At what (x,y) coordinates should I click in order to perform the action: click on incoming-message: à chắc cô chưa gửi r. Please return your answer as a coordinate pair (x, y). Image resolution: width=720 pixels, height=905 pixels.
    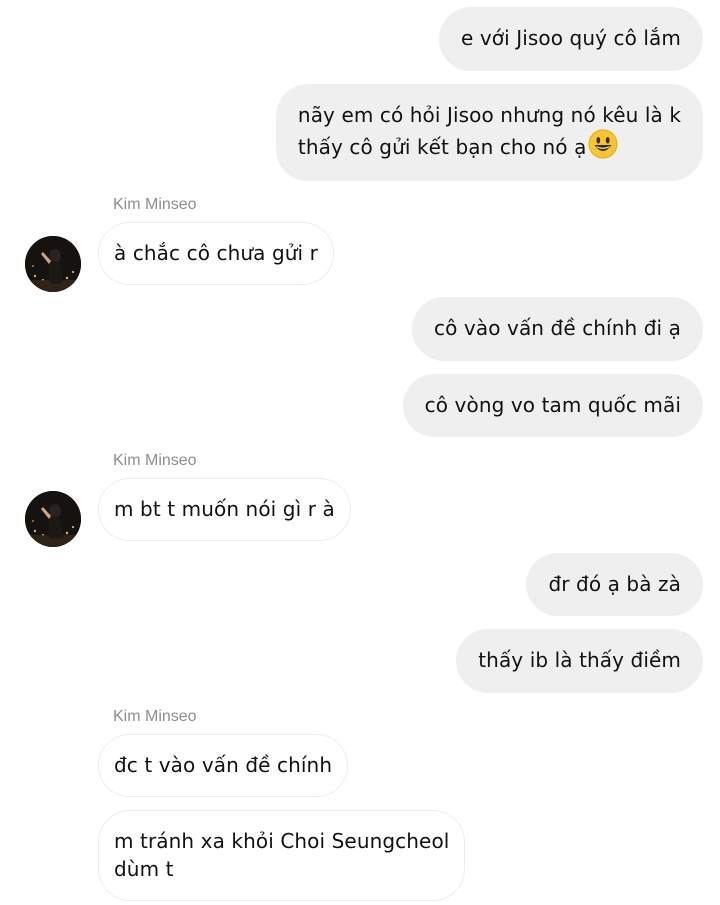
    Looking at the image, I should click on (216, 253).